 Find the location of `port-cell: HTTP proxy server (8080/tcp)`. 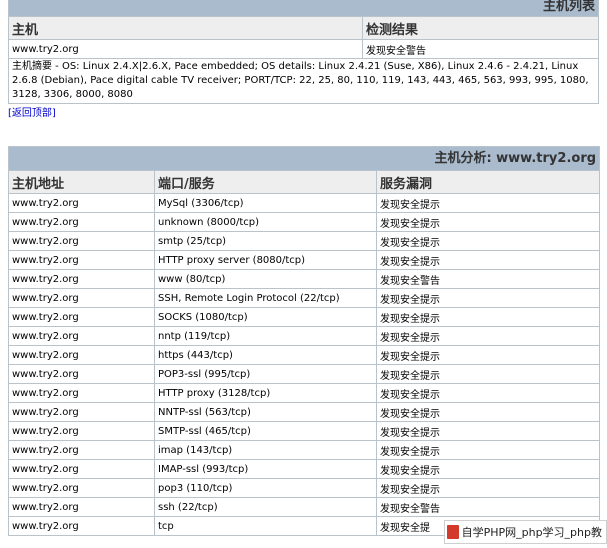

port-cell: HTTP proxy server (8080/tcp) is located at coordinates (265, 260).